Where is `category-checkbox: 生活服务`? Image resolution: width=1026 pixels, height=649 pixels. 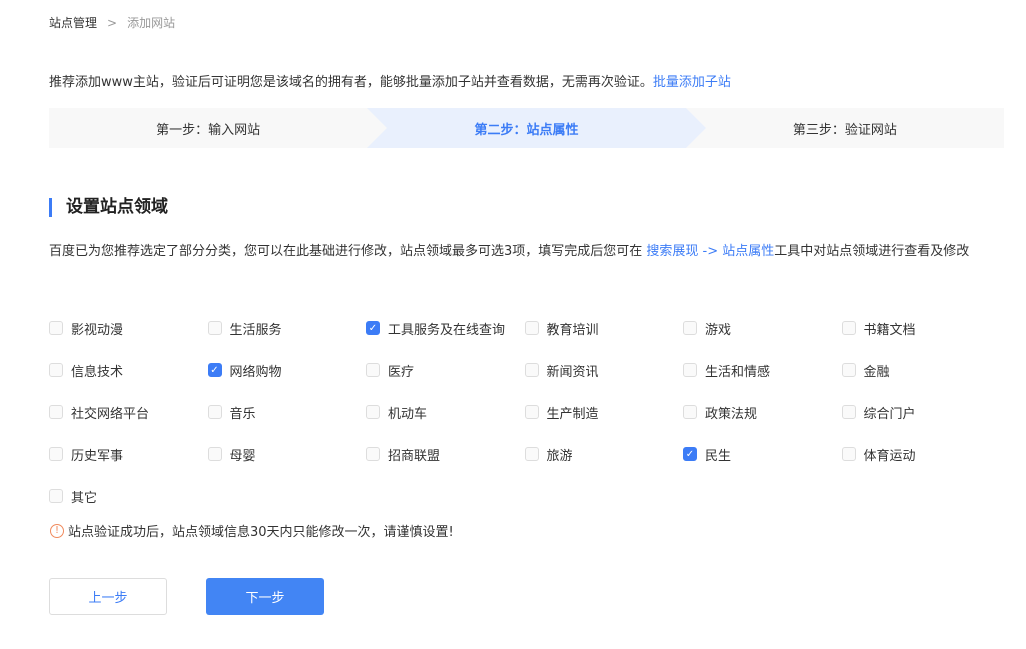 category-checkbox: 生活服务 is located at coordinates (287, 328).